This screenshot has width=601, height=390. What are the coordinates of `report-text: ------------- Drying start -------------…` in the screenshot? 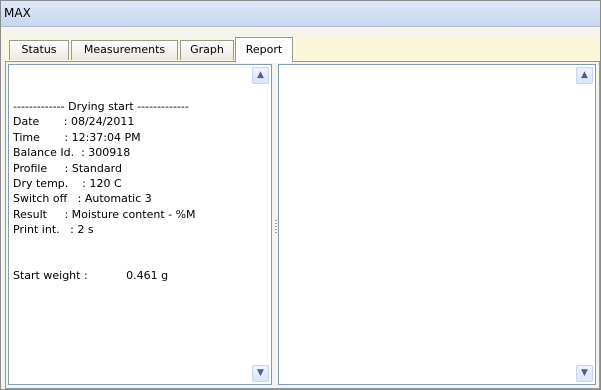 It's located at (104, 191).